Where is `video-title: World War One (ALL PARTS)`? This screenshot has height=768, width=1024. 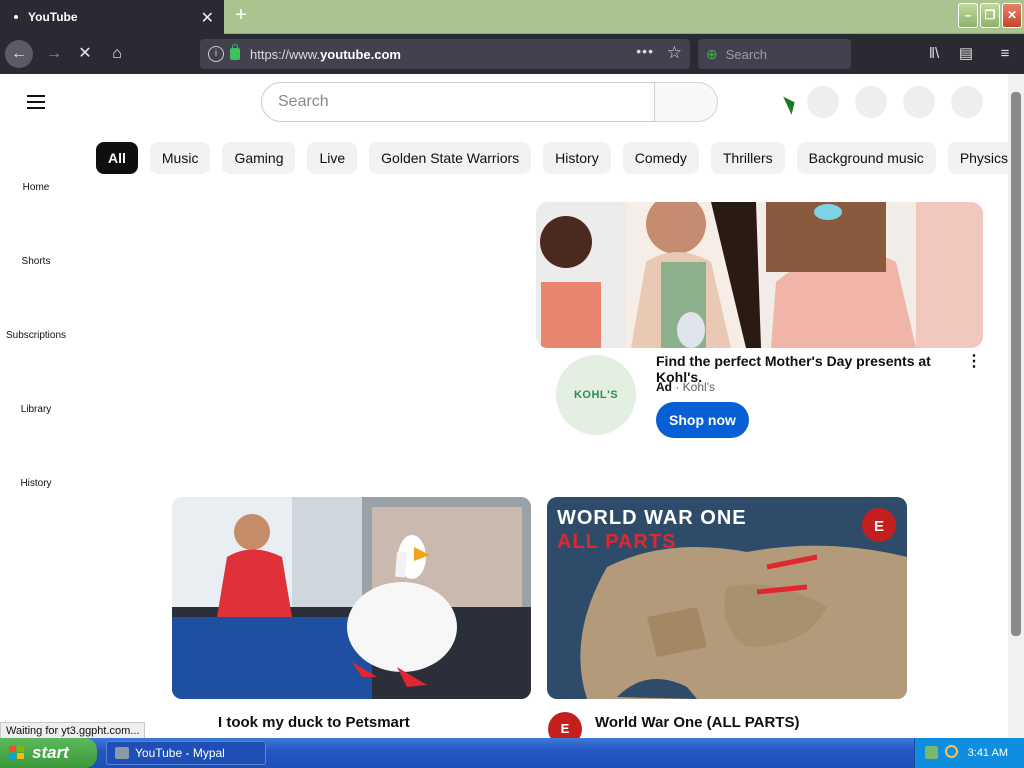
video-title: World War One (ALL PARTS) is located at coordinates (697, 722).